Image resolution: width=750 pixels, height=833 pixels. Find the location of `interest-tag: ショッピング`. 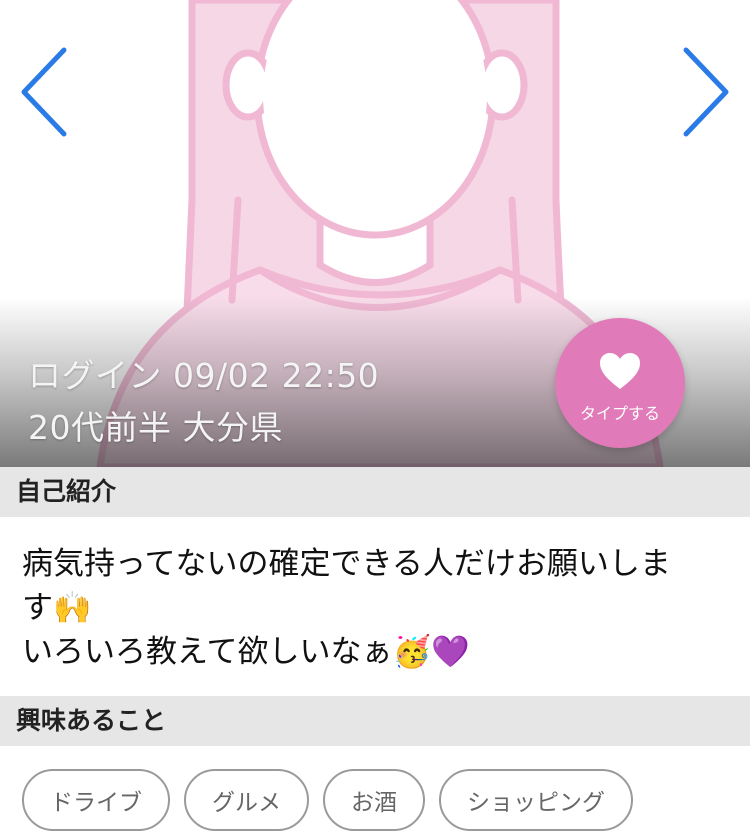

interest-tag: ショッピング is located at coordinates (536, 800).